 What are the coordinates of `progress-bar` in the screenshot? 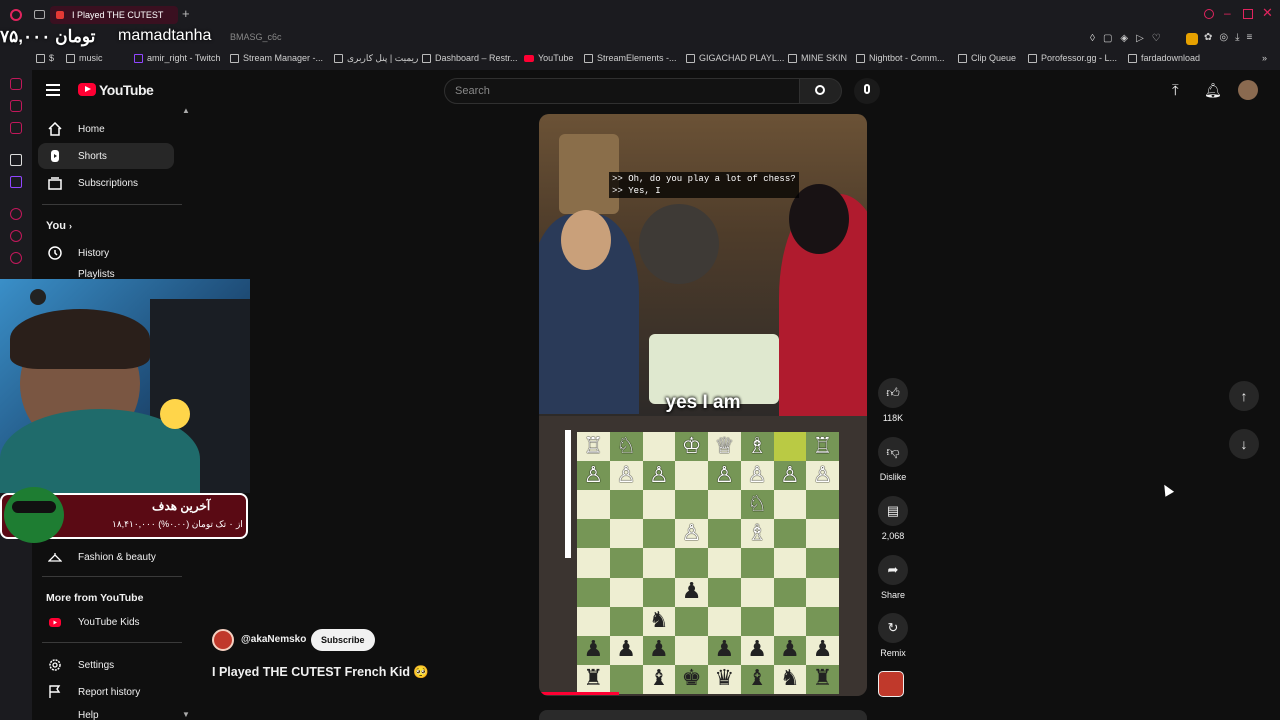 It's located at (579, 693).